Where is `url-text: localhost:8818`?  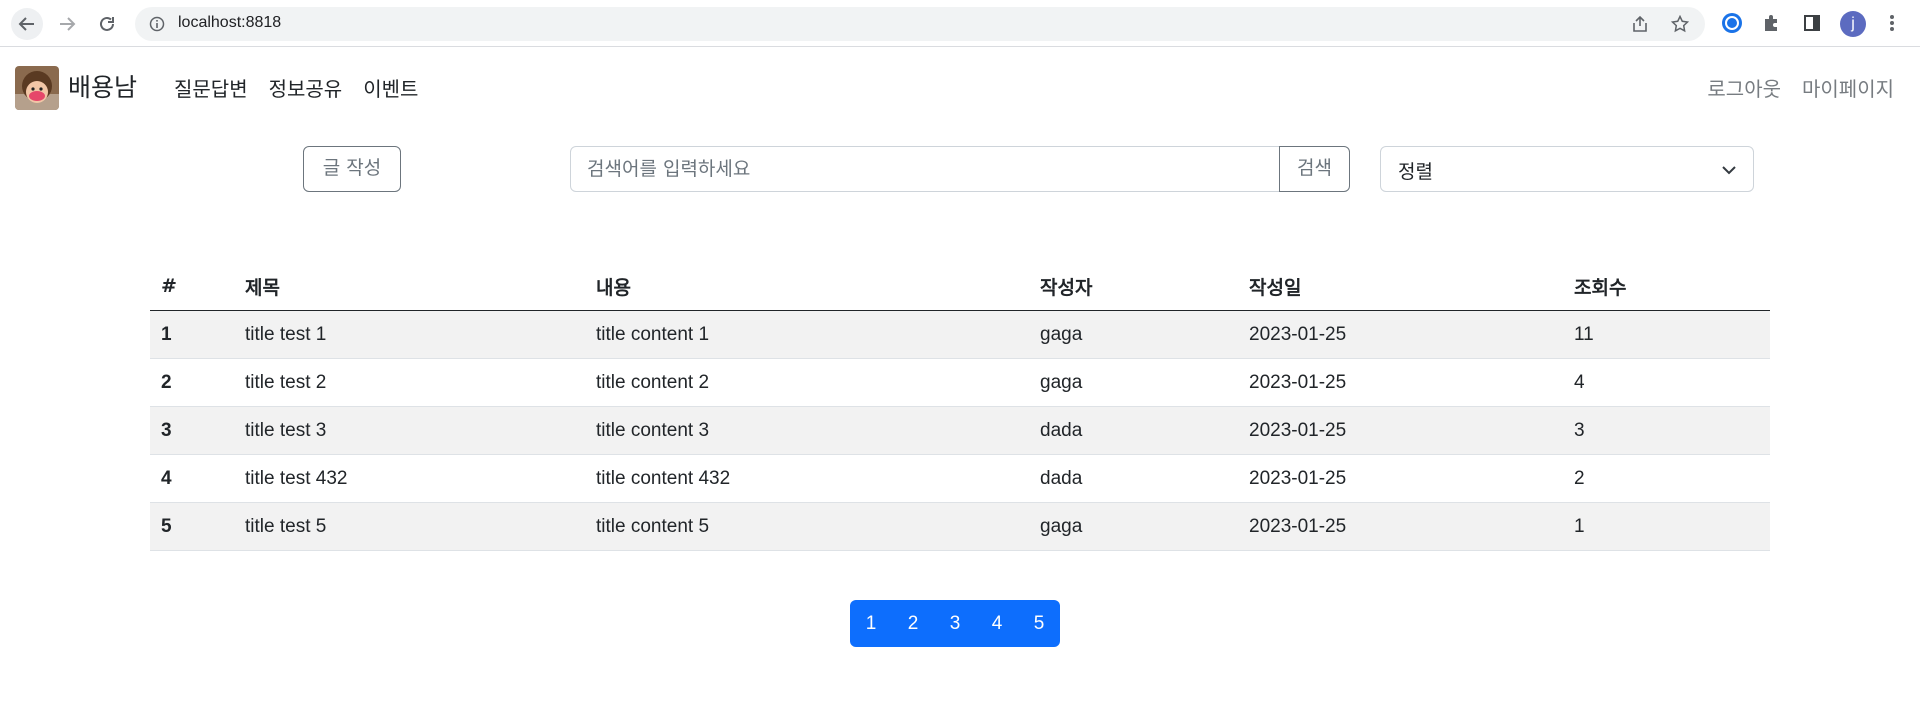
url-text: localhost:8818 is located at coordinates (230, 22).